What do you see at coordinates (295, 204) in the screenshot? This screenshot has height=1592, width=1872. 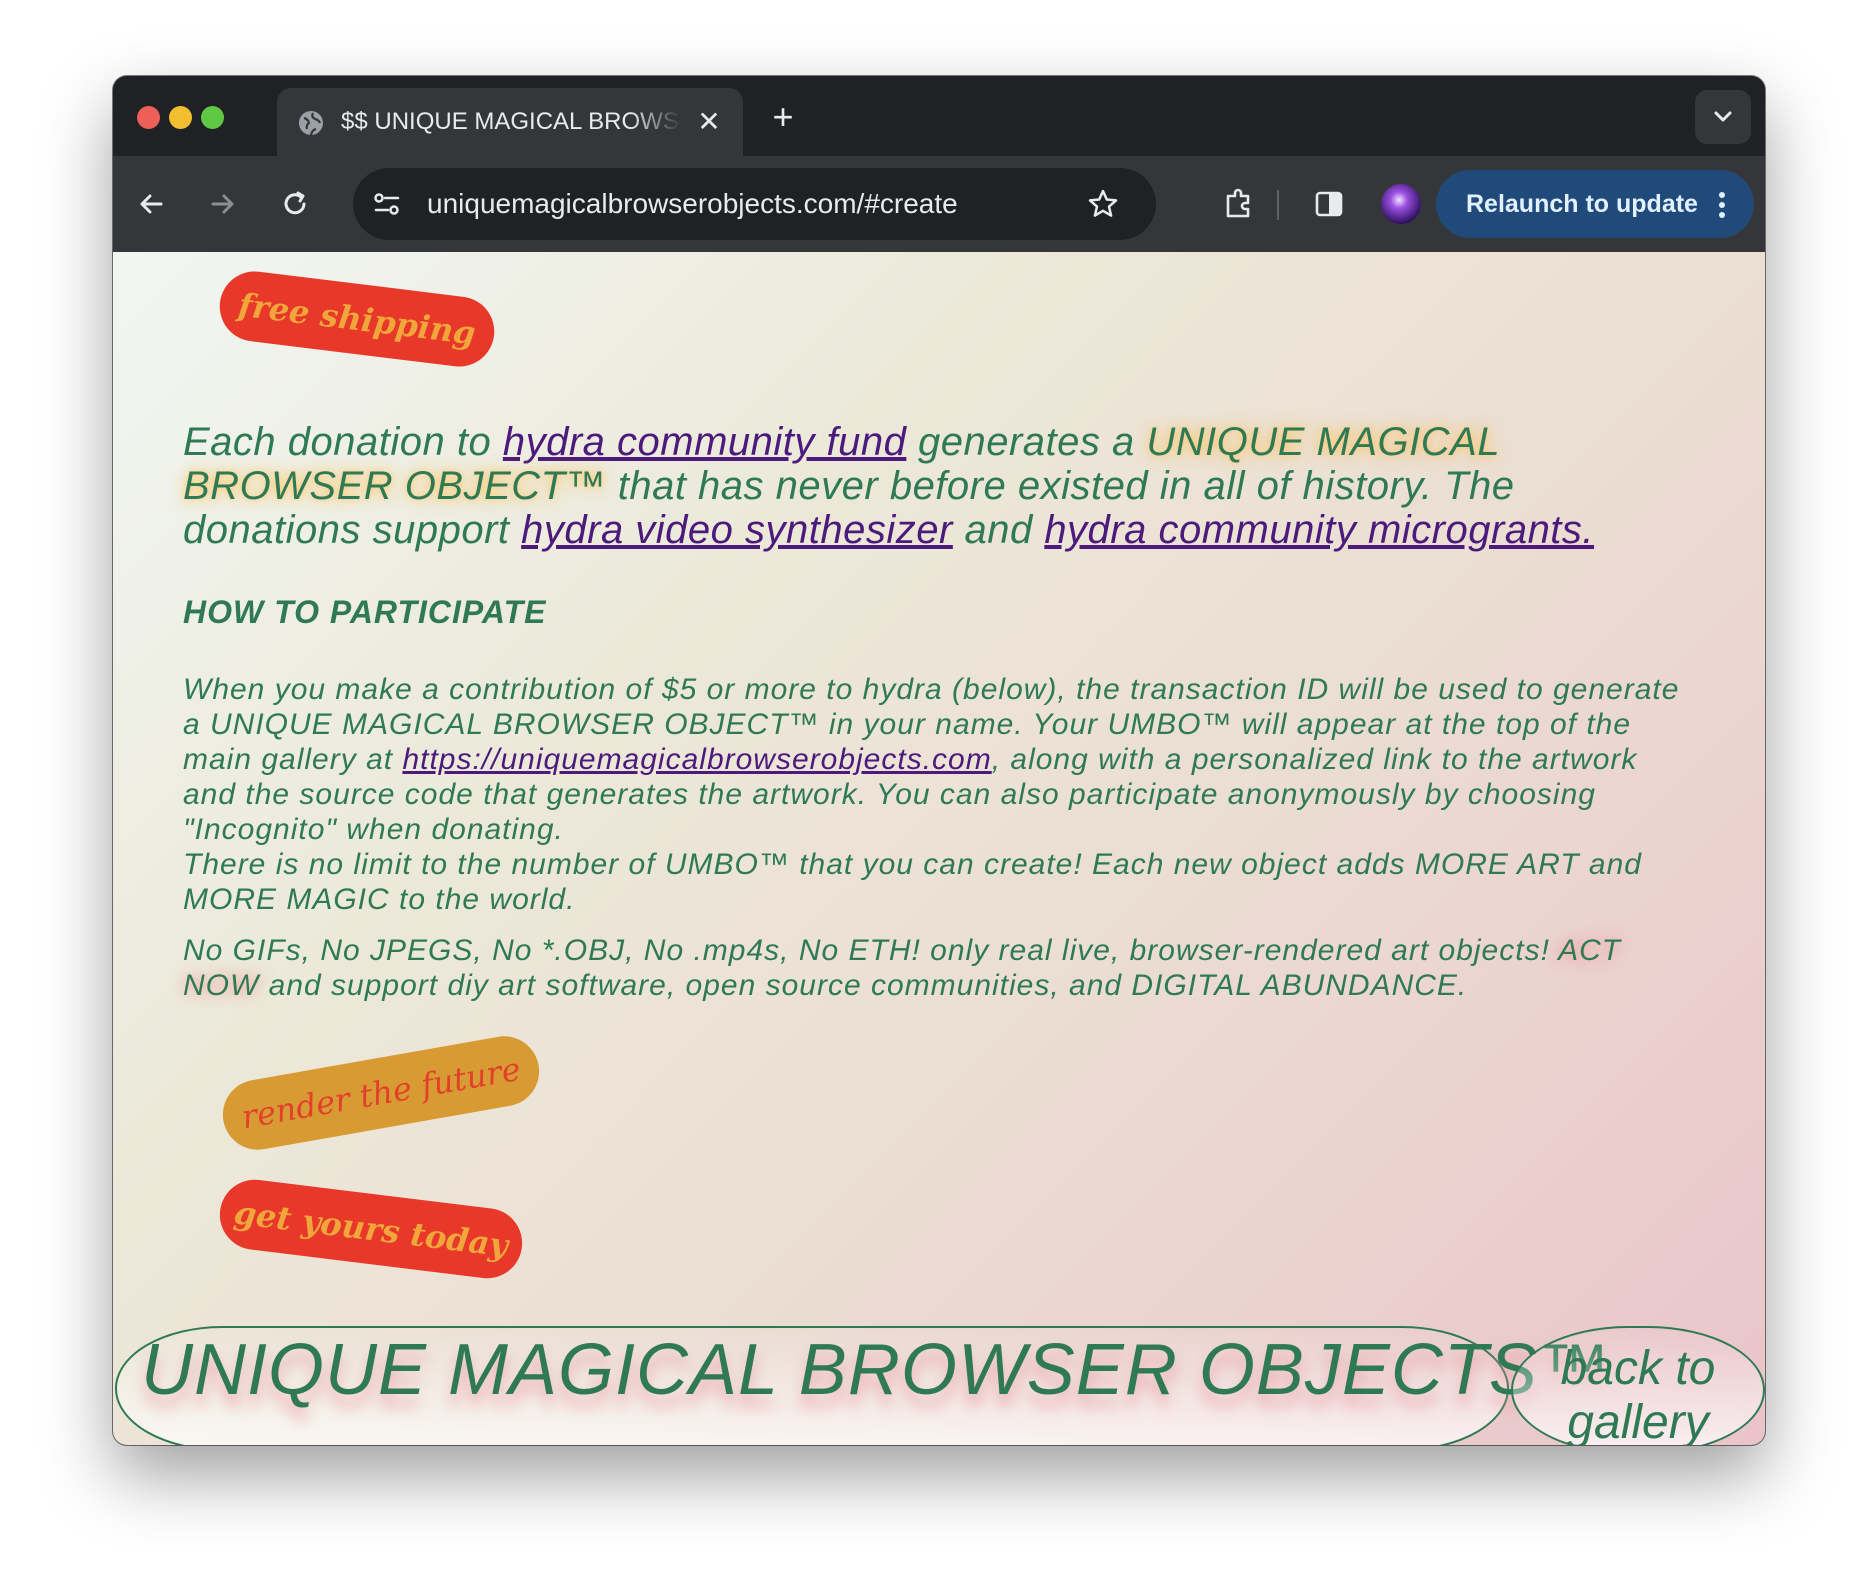 I see `reload-icon` at bounding box center [295, 204].